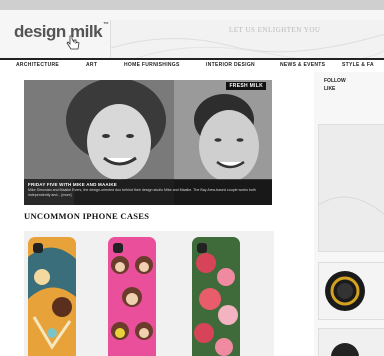 The height and width of the screenshot is (356, 384). What do you see at coordinates (37, 65) in the screenshot?
I see `nav-item-architecture: ARCHITECTURE` at bounding box center [37, 65].